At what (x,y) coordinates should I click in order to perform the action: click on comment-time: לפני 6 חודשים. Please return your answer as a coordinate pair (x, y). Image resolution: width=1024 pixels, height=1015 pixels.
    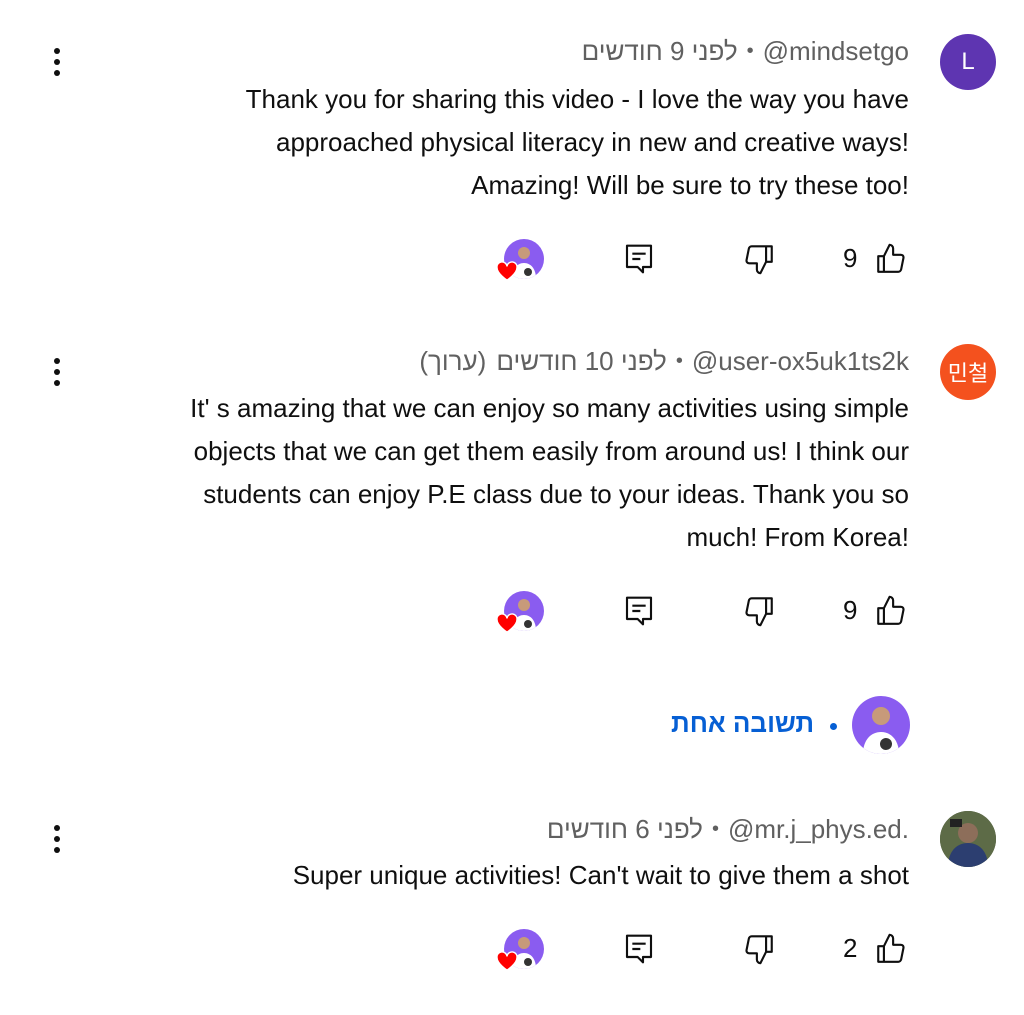
    Looking at the image, I should click on (624, 829).